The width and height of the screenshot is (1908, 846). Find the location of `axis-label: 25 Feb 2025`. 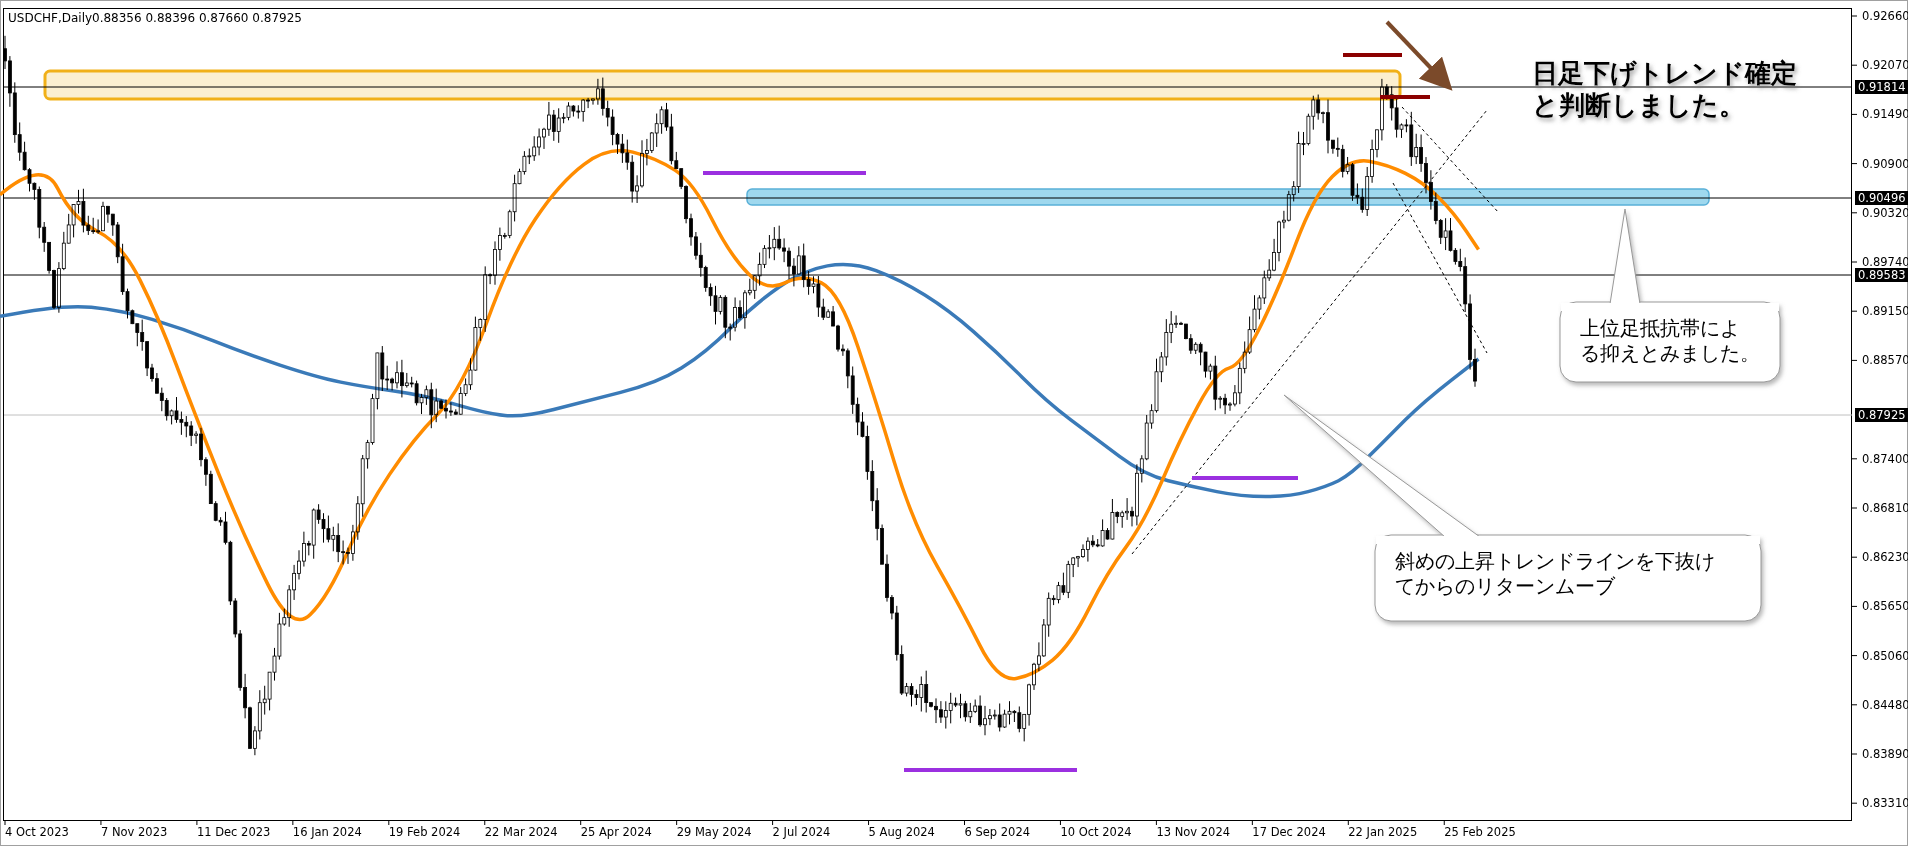

axis-label: 25 Feb 2025 is located at coordinates (1480, 832).